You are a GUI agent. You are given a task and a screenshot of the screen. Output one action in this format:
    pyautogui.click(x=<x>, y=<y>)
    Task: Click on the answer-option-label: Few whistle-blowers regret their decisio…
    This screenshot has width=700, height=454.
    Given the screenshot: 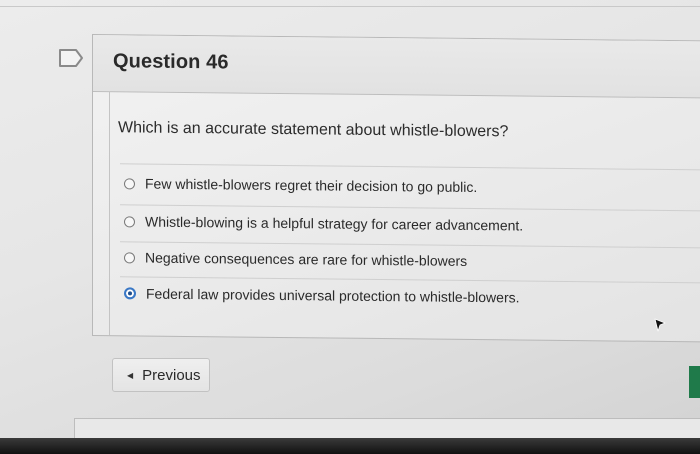 What is the action you would take?
    pyautogui.click(x=311, y=185)
    